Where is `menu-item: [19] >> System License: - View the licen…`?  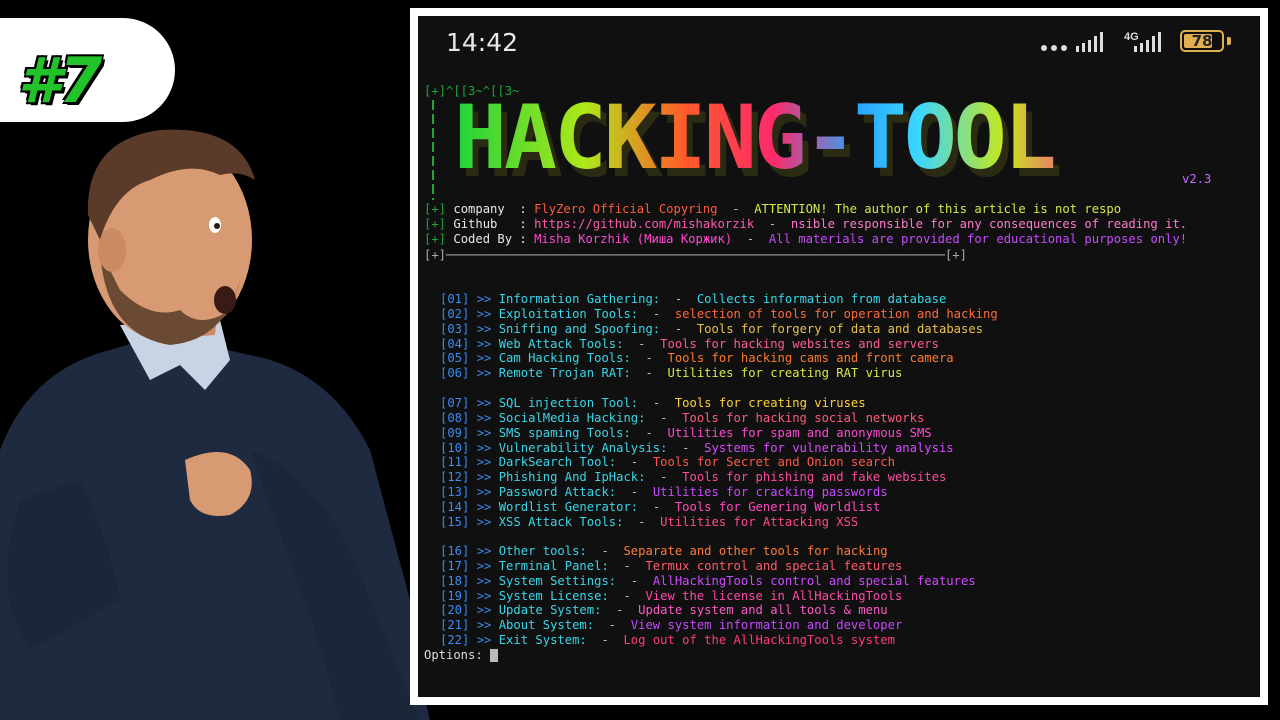 menu-item: [19] >> System License: - View the licen… is located at coordinates (671, 596).